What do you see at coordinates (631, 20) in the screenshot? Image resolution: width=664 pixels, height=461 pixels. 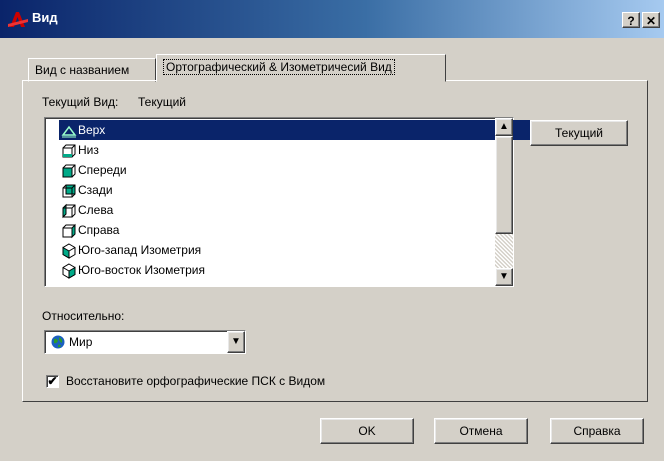 I see `help-title-button: ?` at bounding box center [631, 20].